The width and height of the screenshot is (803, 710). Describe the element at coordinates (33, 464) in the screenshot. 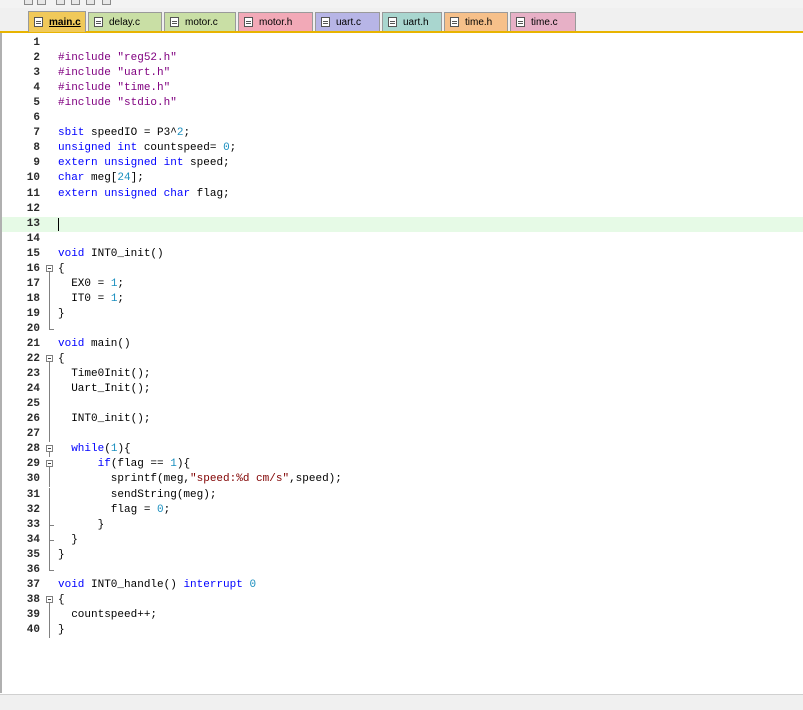

I see `line-number: 29` at that location.